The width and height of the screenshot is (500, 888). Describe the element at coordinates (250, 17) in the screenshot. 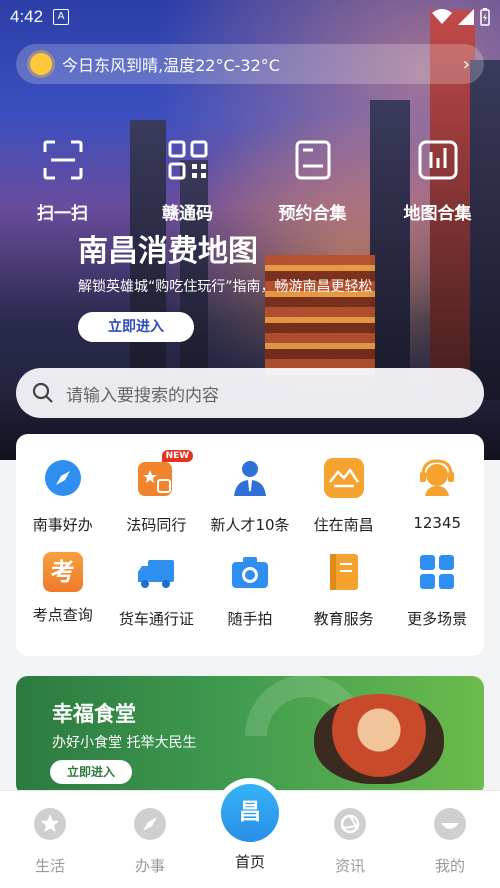

I see `status-bar: 4:42 A` at that location.